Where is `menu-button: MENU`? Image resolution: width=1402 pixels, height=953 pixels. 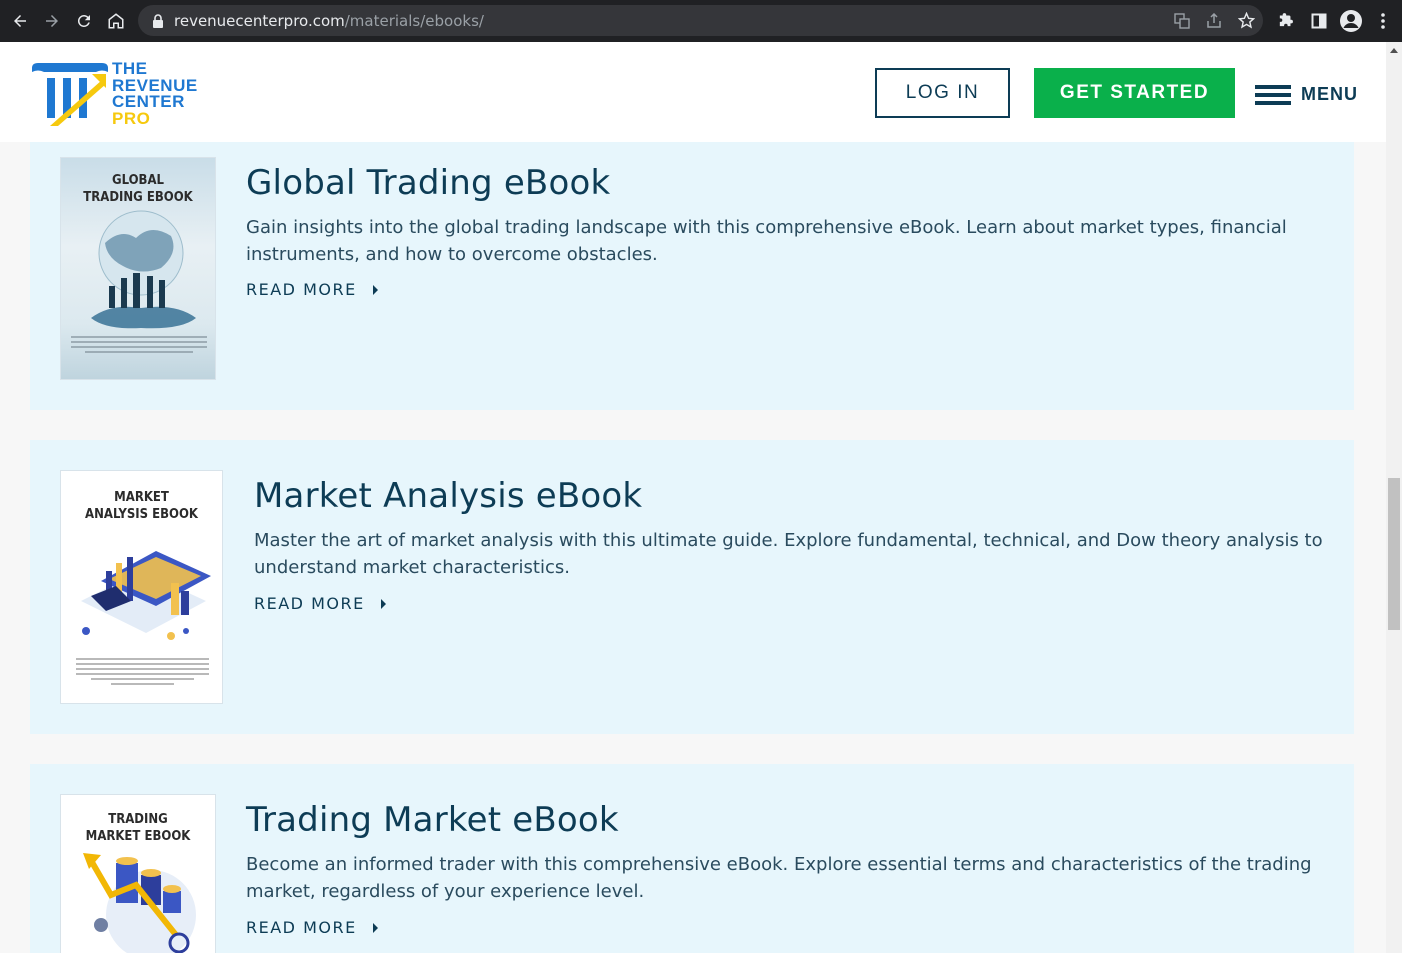 menu-button: MENU is located at coordinates (1306, 94).